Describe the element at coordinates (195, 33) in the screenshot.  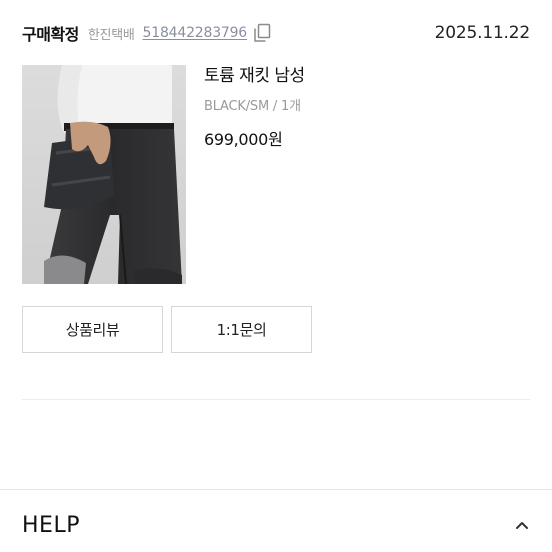
I see `tracking-number-link: 518442283796` at that location.